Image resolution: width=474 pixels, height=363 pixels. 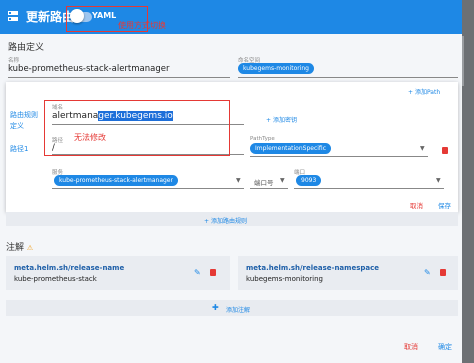 What do you see at coordinates (69, 268) in the screenshot?
I see `annotation-key: meta.helm.sh/release-name` at bounding box center [69, 268].